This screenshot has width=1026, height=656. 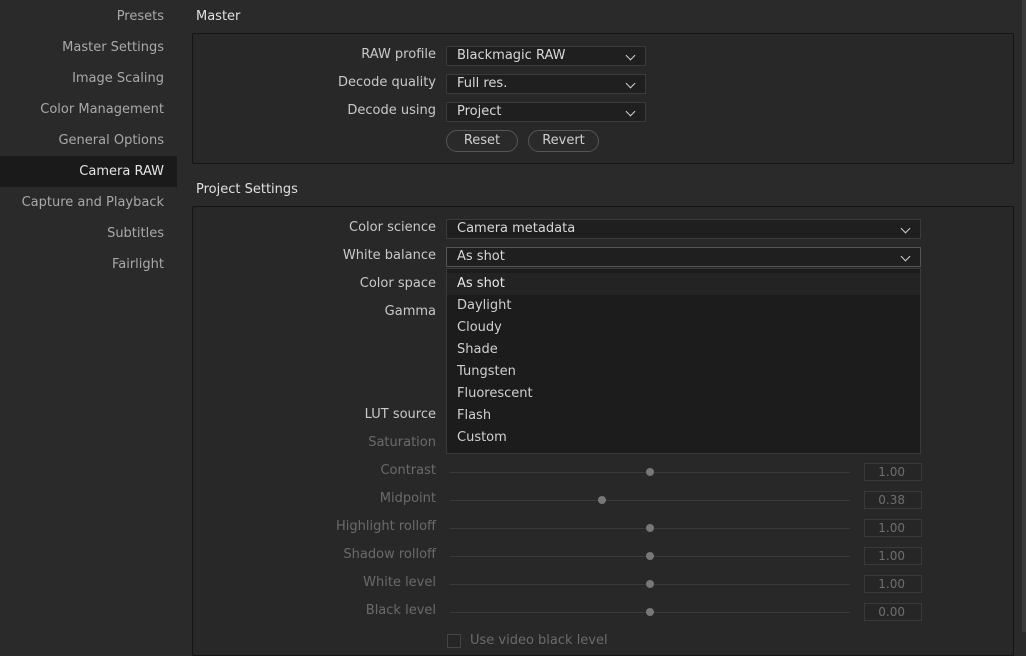 I want to click on midpoint-slider-handle, so click(x=602, y=500).